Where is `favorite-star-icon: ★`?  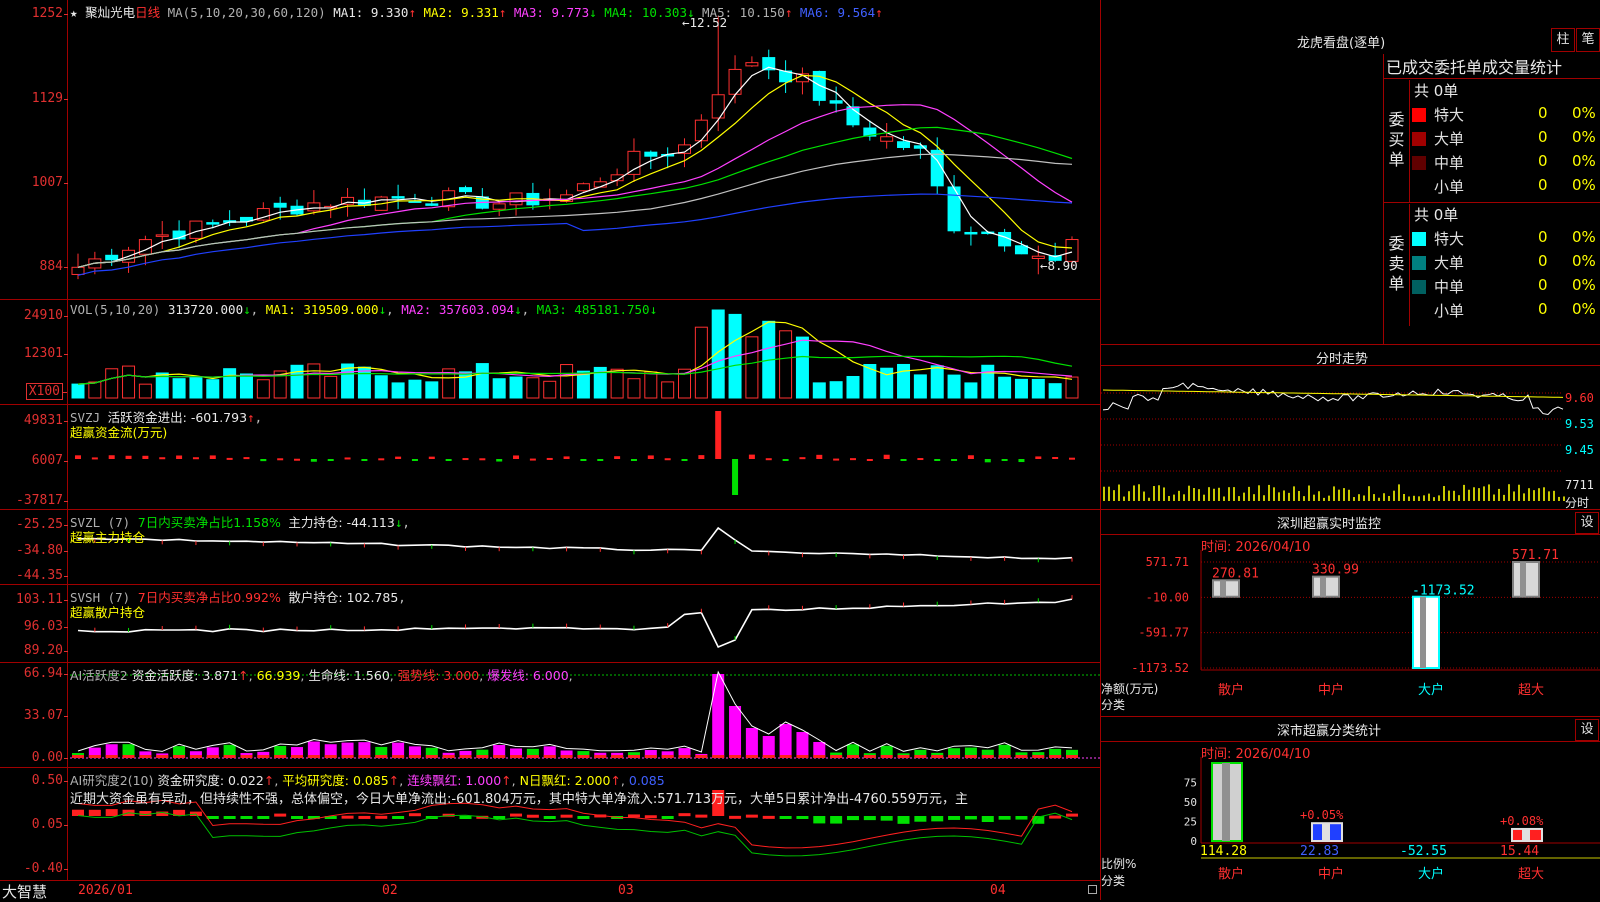
favorite-star-icon: ★ is located at coordinates (74, 12).